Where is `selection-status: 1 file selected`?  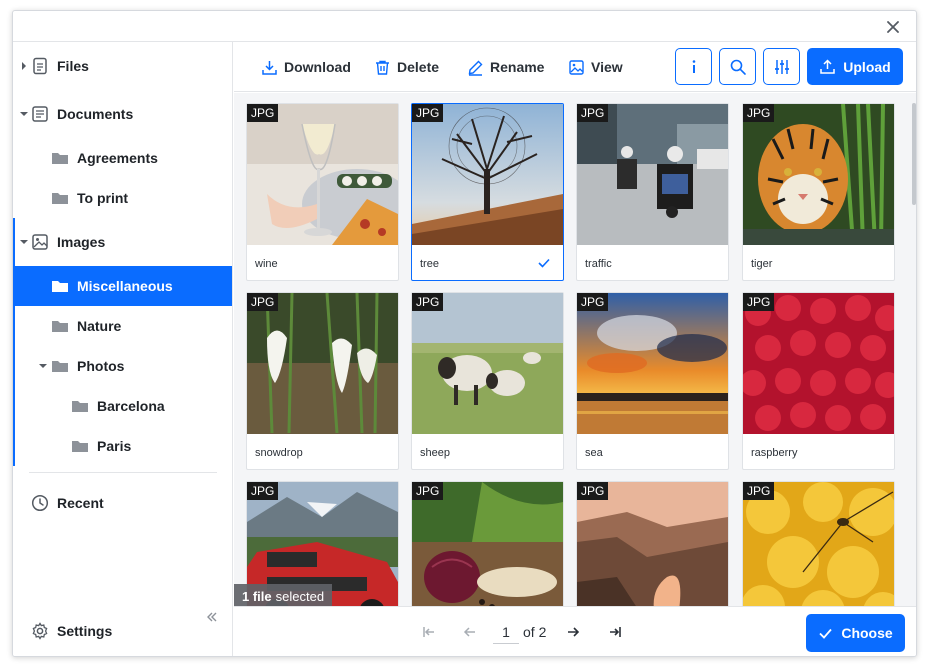
selection-status: 1 file selected is located at coordinates (283, 596).